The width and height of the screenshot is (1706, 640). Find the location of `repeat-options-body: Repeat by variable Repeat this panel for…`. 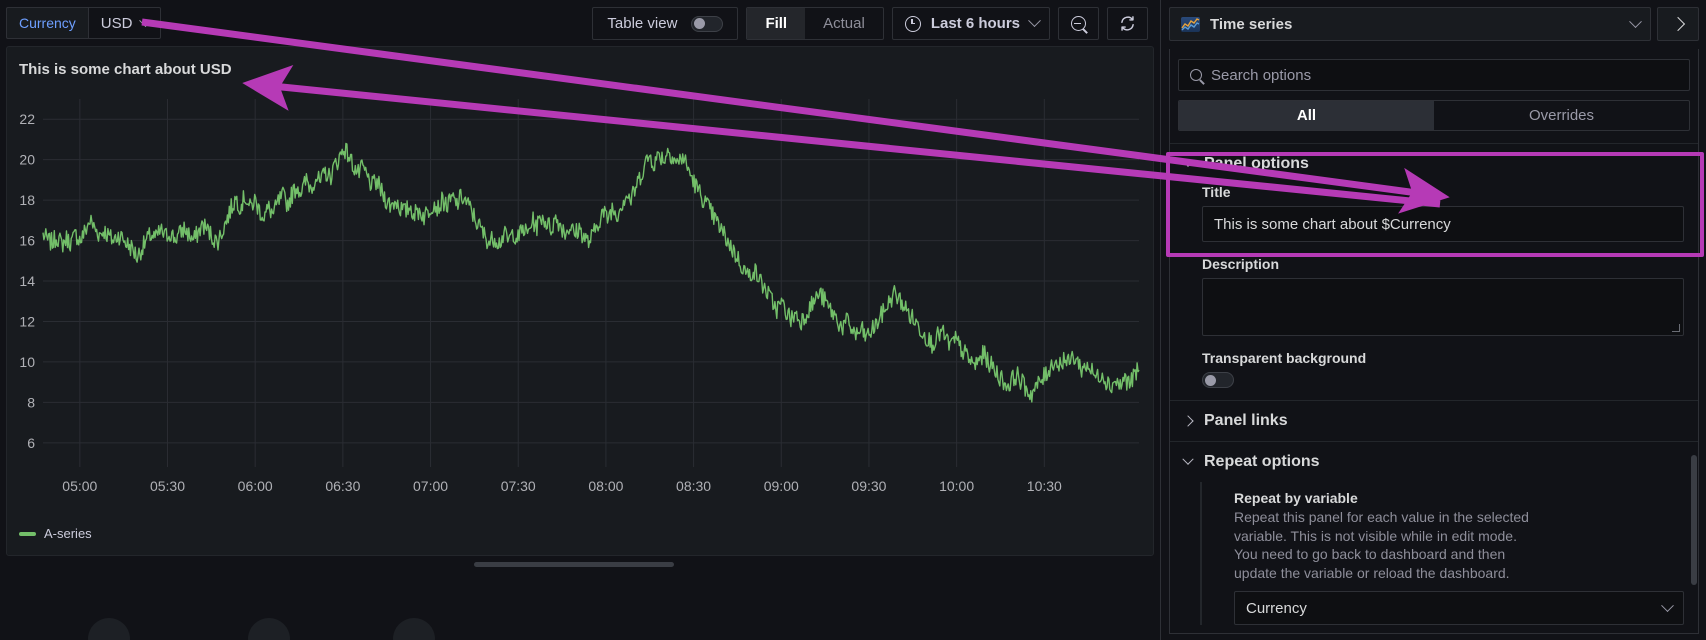

repeat-options-body: Repeat by variable Repeat this panel for… is located at coordinates (1449, 554).